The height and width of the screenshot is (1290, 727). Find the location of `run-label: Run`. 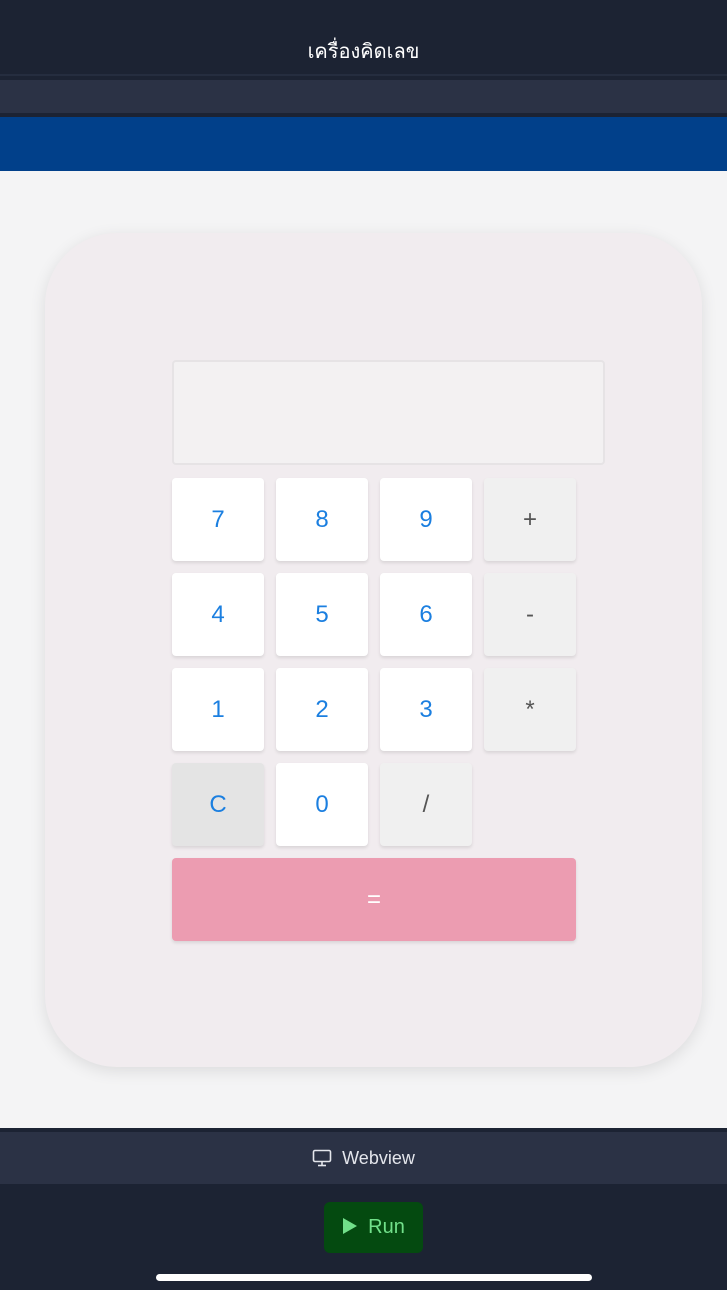

run-label: Run is located at coordinates (386, 1227).